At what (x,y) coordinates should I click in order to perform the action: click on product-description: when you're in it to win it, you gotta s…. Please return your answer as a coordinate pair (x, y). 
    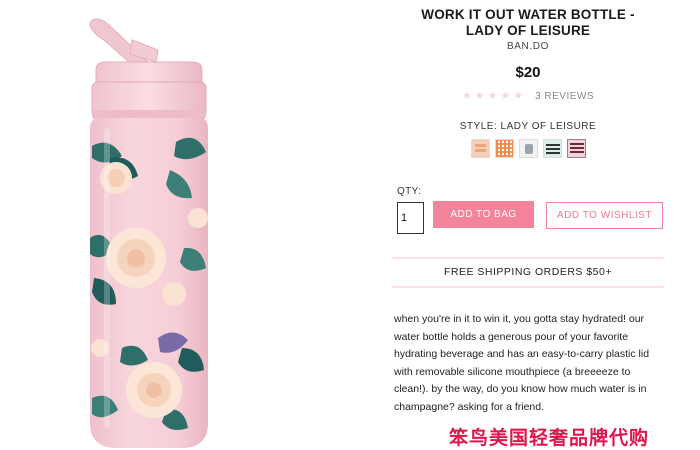
    Looking at the image, I should click on (522, 363).